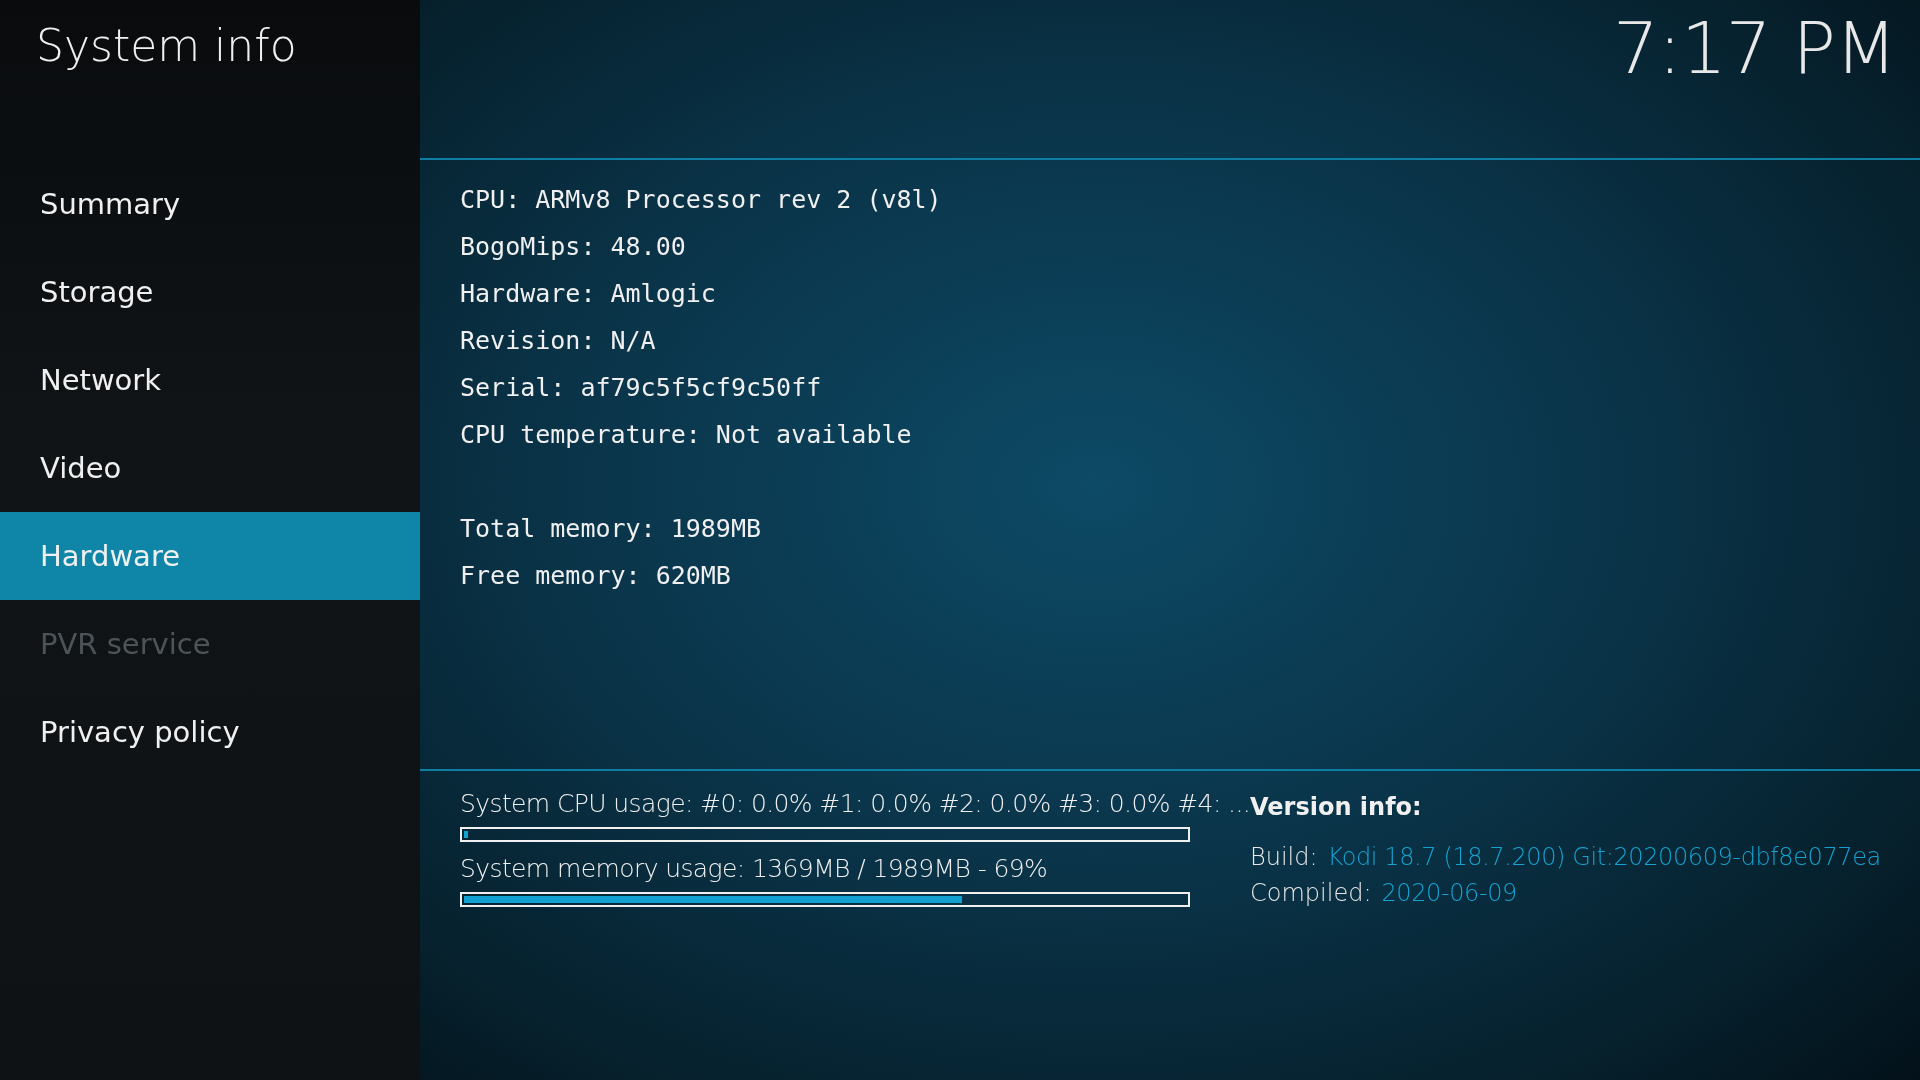 The height and width of the screenshot is (1080, 1920). What do you see at coordinates (210, 204) in the screenshot?
I see `sidebar-item: Summary` at bounding box center [210, 204].